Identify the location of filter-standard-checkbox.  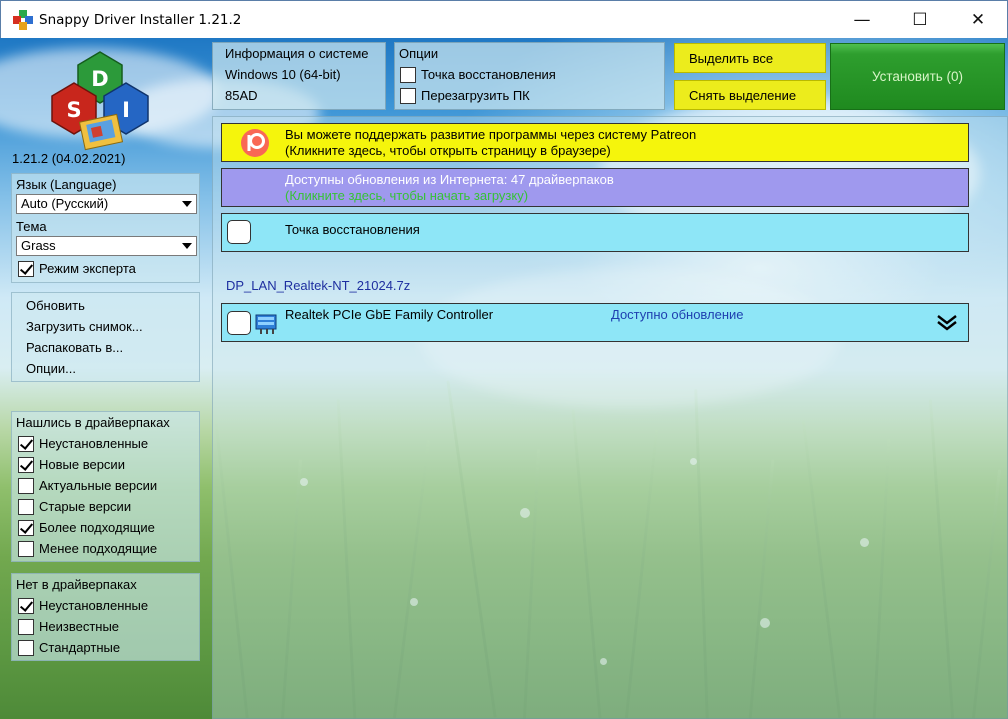
(26, 648).